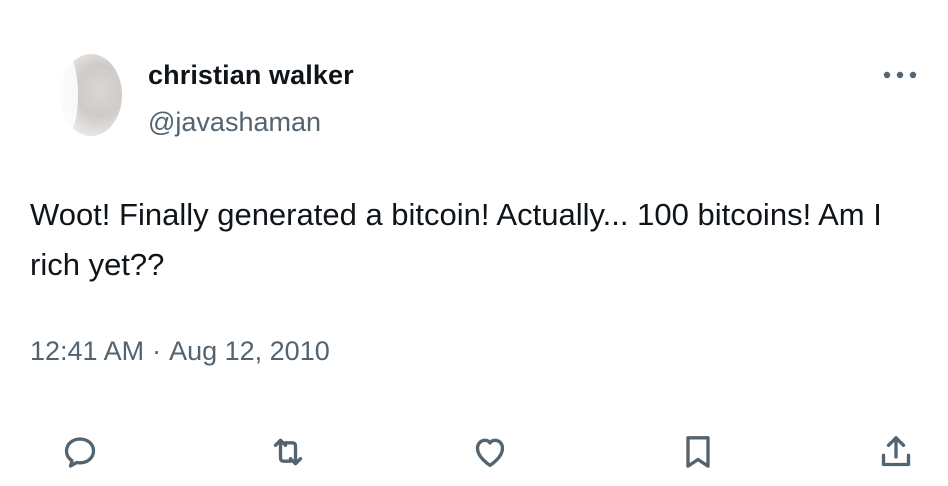 This screenshot has width=948, height=486. Describe the element at coordinates (87, 351) in the screenshot. I see `tweet-time: 12:41 AM` at that location.